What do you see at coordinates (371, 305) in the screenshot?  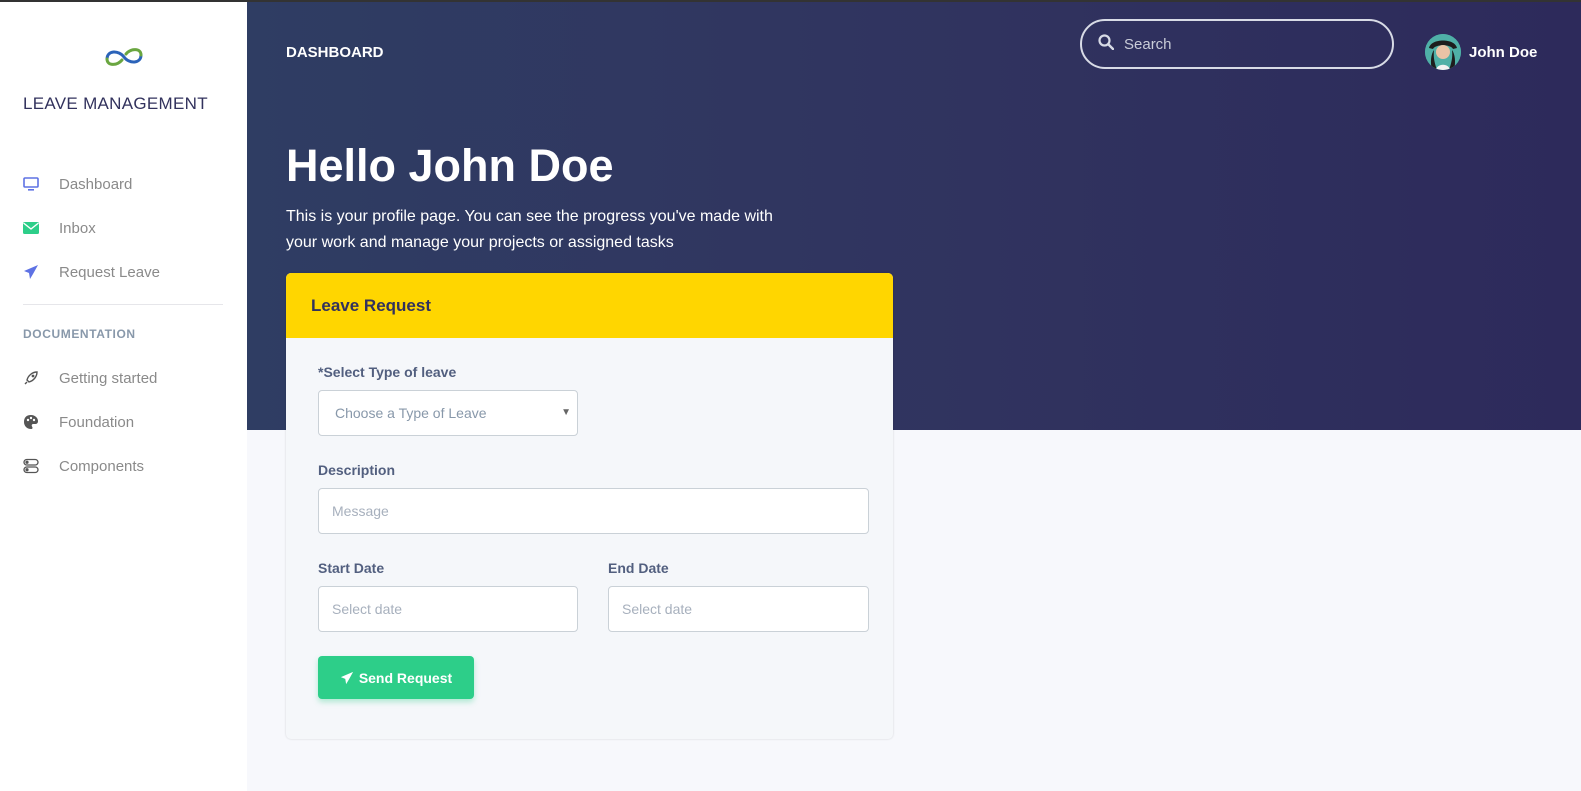 I see `card-title: Leave Request` at bounding box center [371, 305].